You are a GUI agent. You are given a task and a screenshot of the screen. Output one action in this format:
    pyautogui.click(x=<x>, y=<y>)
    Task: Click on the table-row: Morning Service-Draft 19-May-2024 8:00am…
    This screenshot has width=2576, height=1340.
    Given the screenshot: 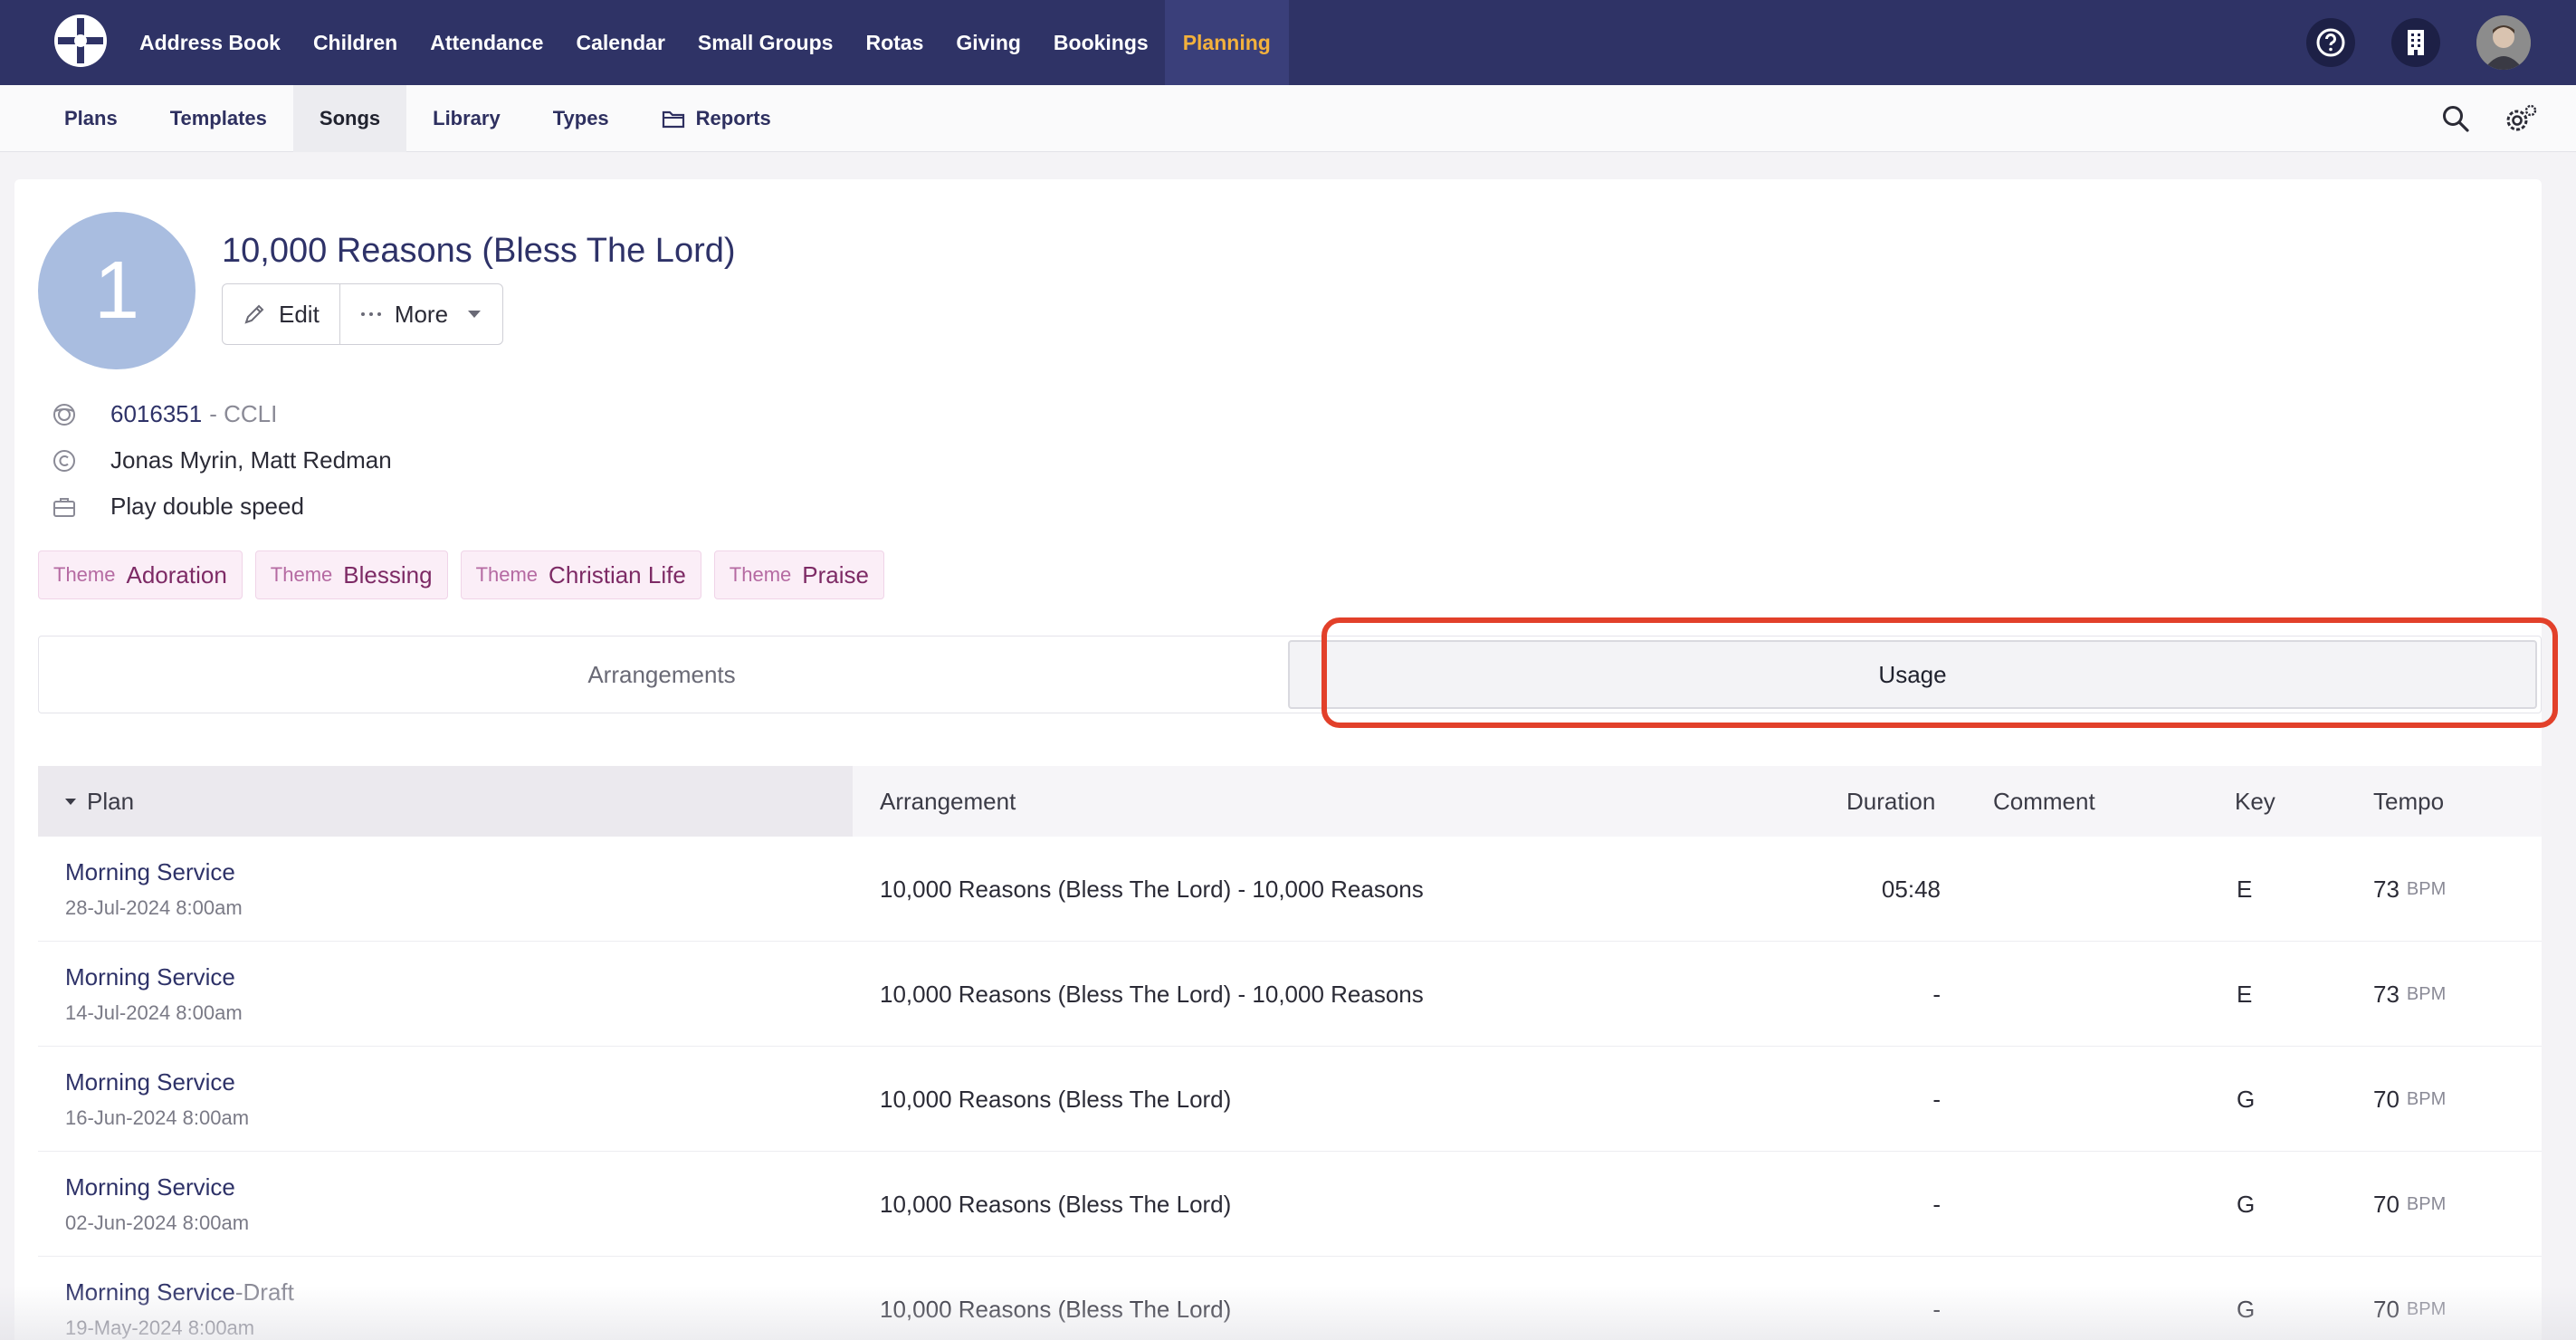 What is the action you would take?
    pyautogui.click(x=1290, y=1298)
    